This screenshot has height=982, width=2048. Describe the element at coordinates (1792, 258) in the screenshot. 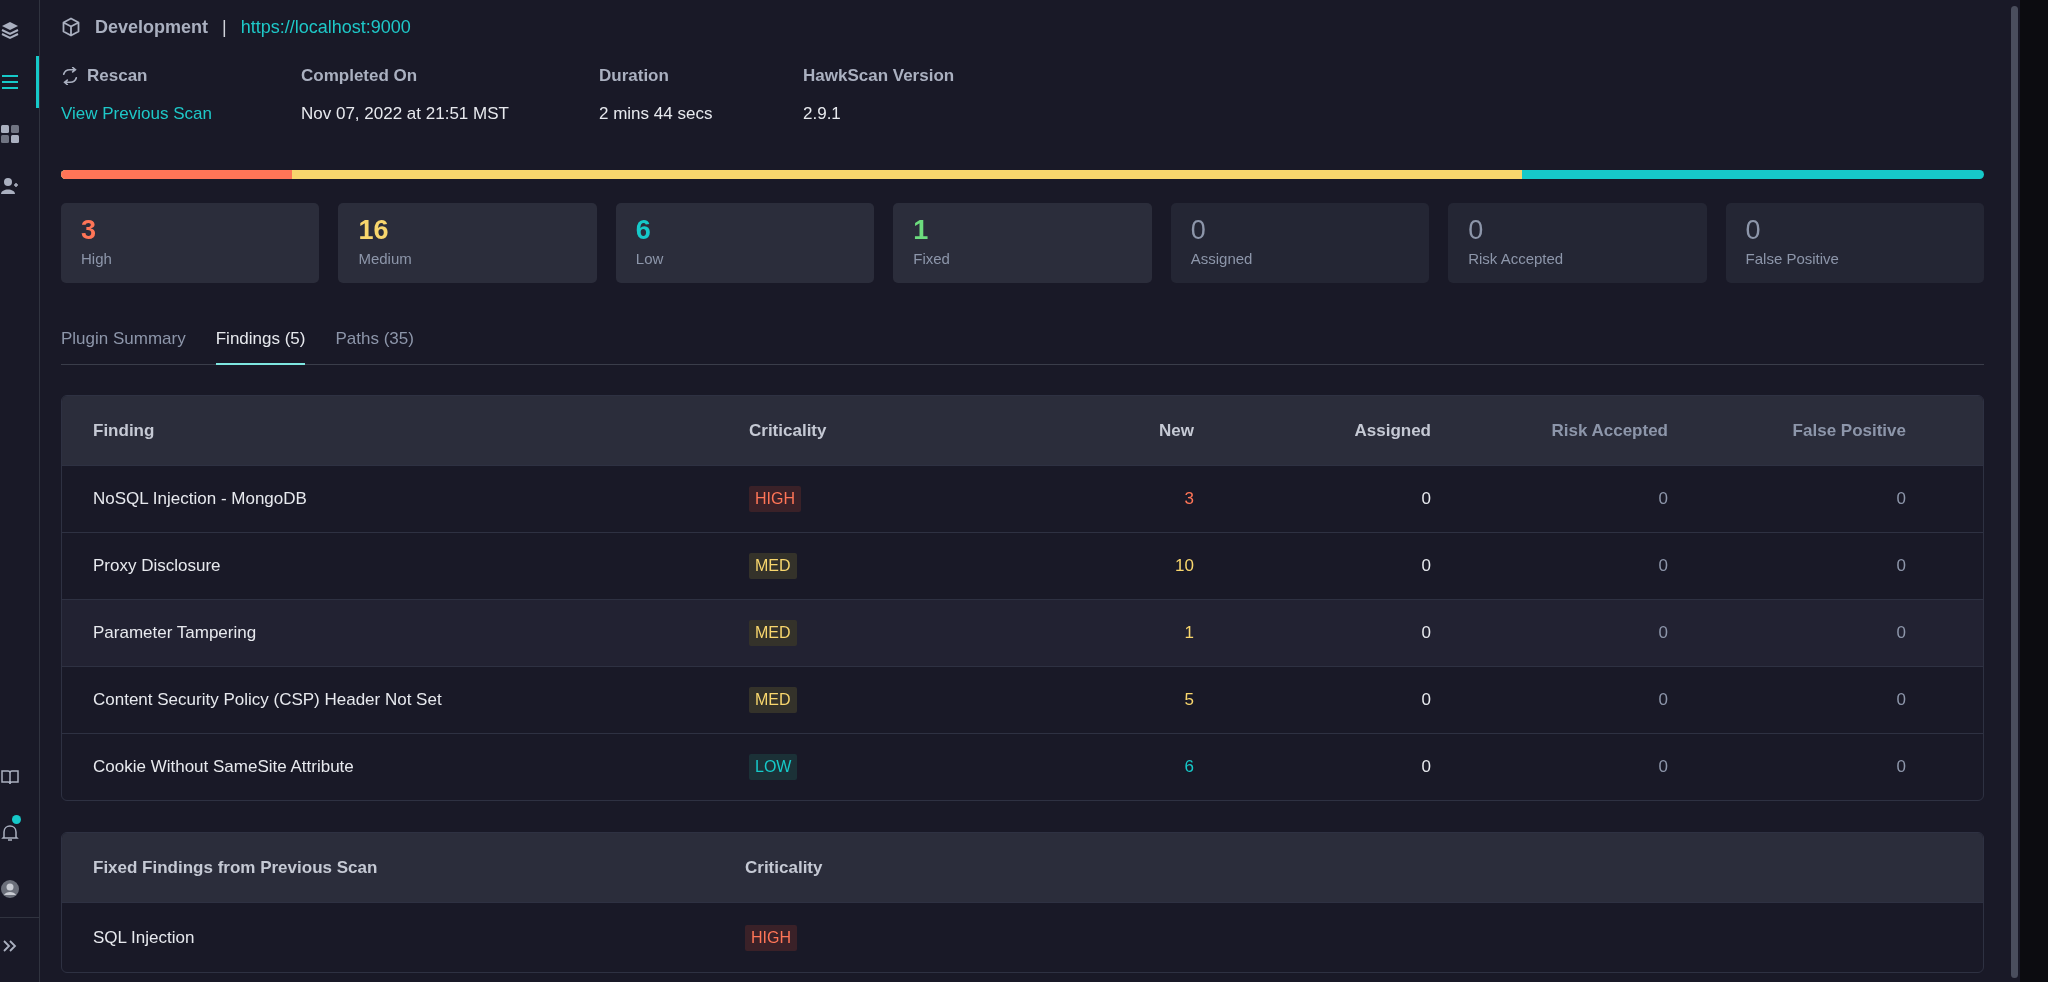

I see `stat-label: False Positive` at that location.